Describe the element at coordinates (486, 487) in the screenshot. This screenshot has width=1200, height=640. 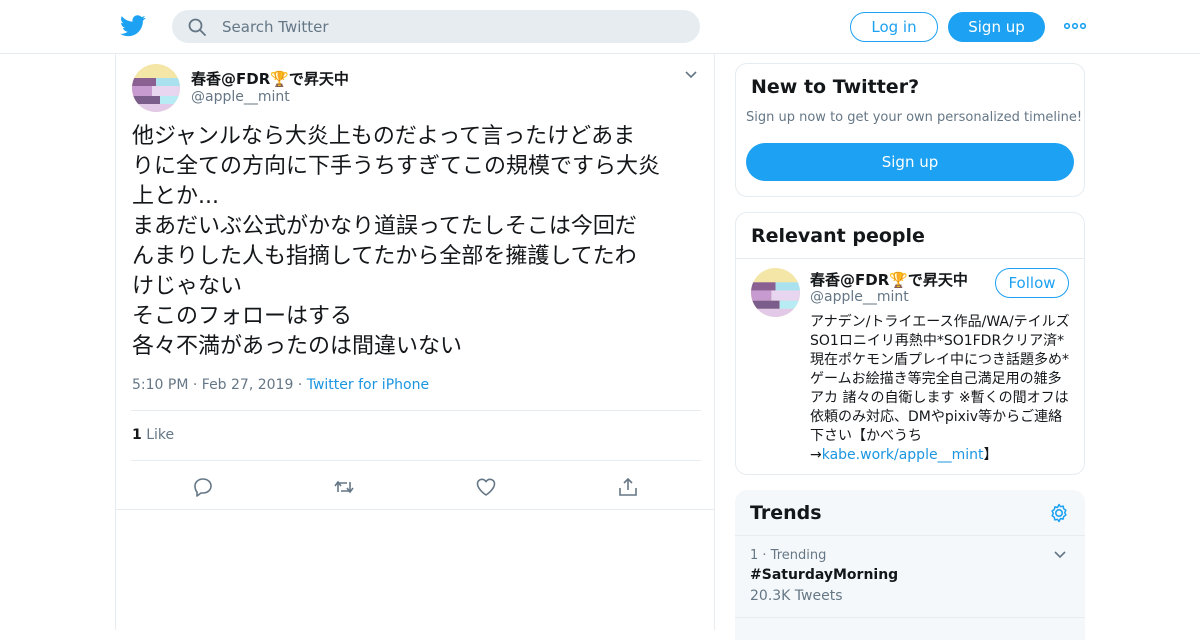
I see `heart-icon` at that location.